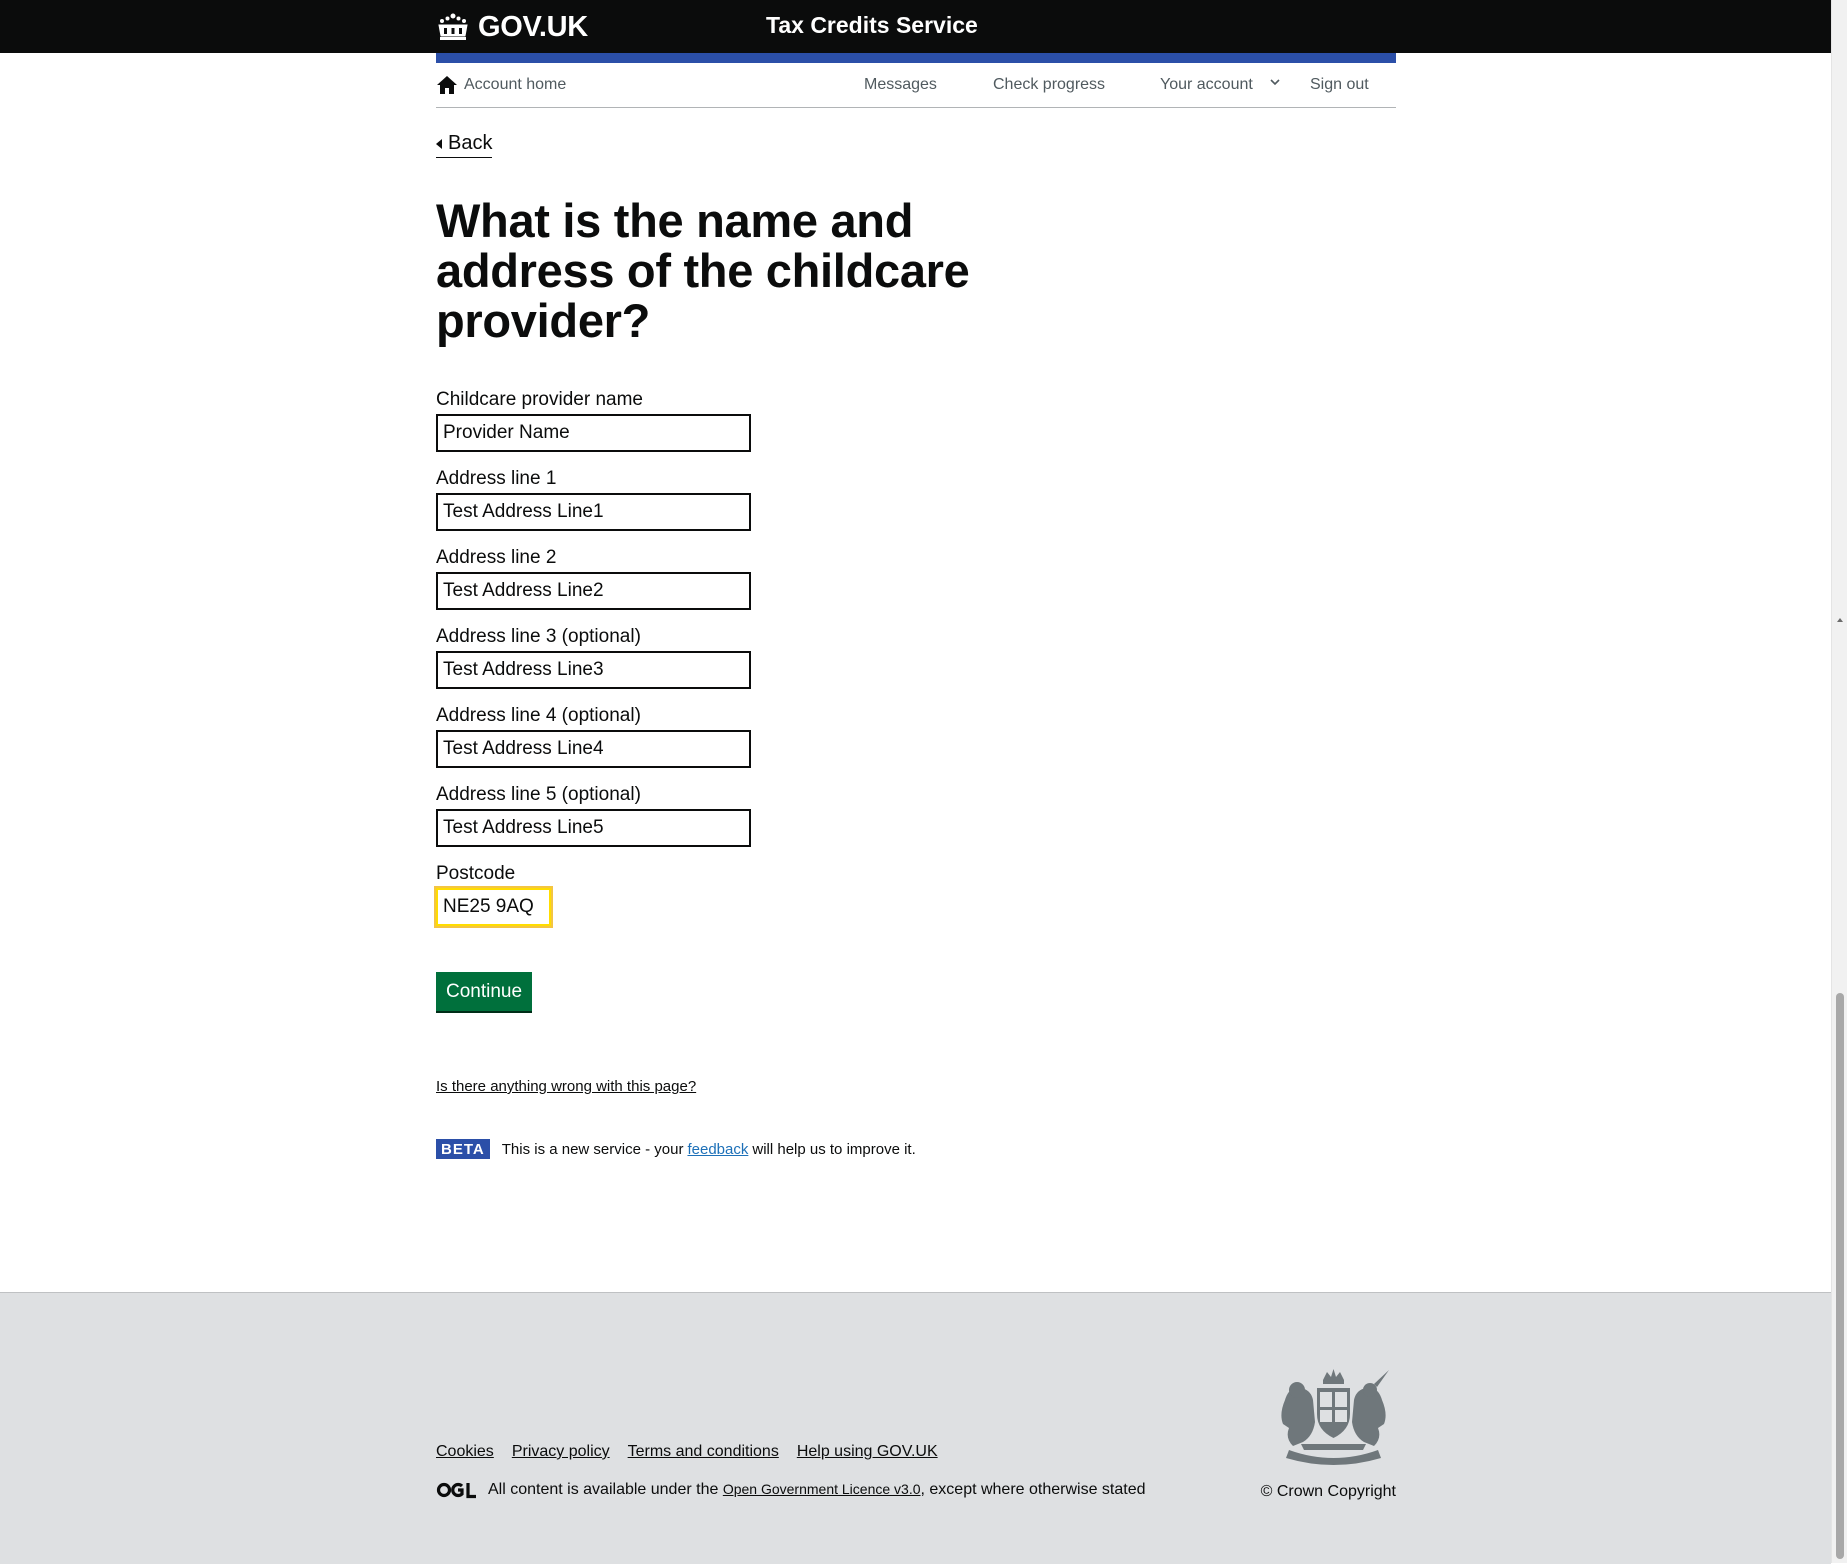 This screenshot has width=1847, height=1564. Describe the element at coordinates (476, 873) in the screenshot. I see `postcode-label: Postcode` at that location.